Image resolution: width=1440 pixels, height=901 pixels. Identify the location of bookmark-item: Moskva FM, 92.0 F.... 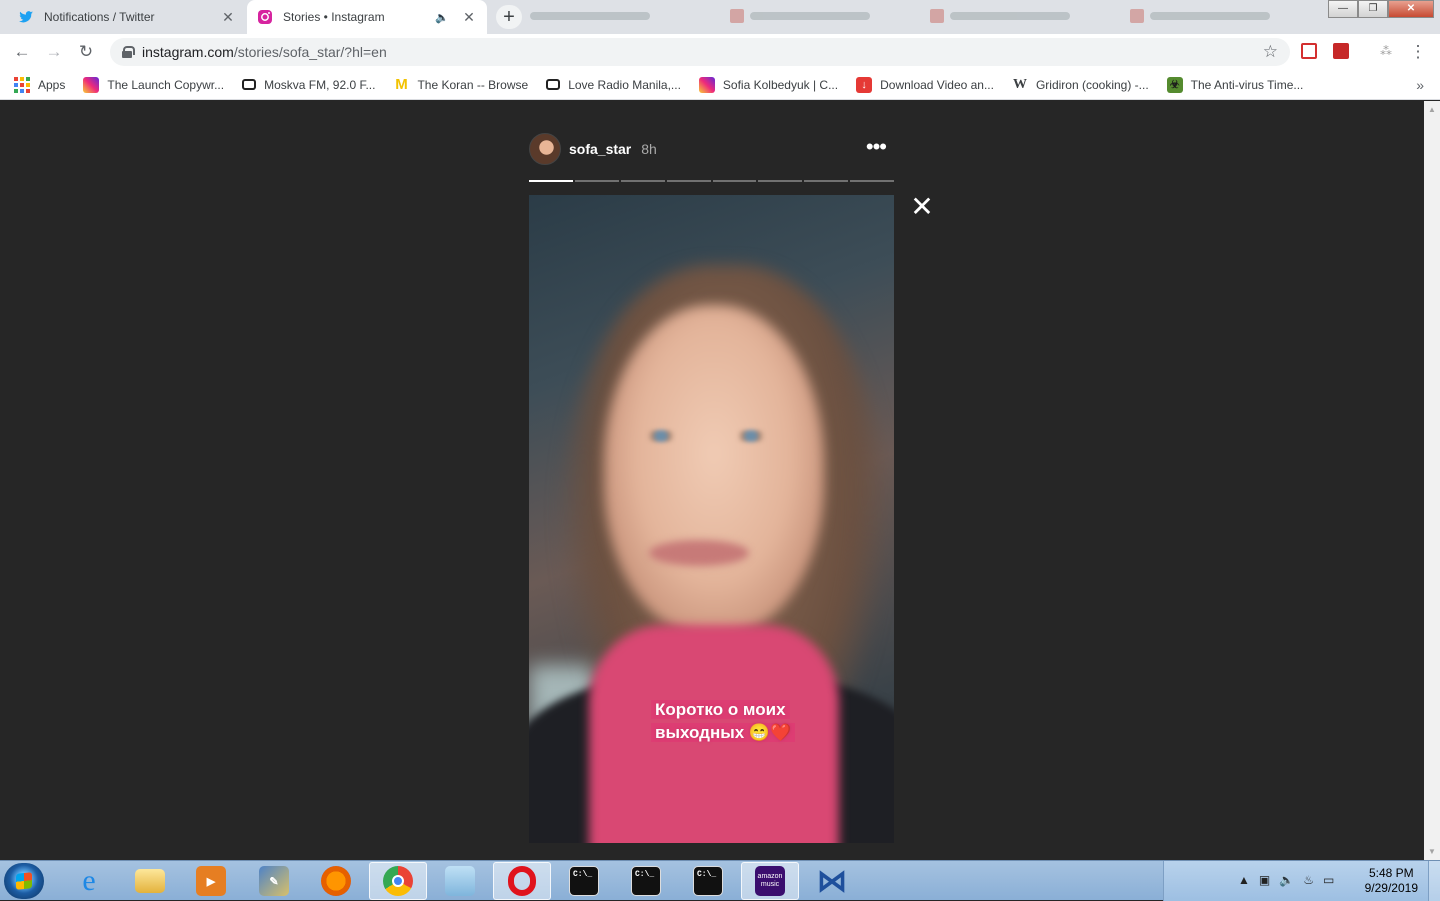
(308, 85).